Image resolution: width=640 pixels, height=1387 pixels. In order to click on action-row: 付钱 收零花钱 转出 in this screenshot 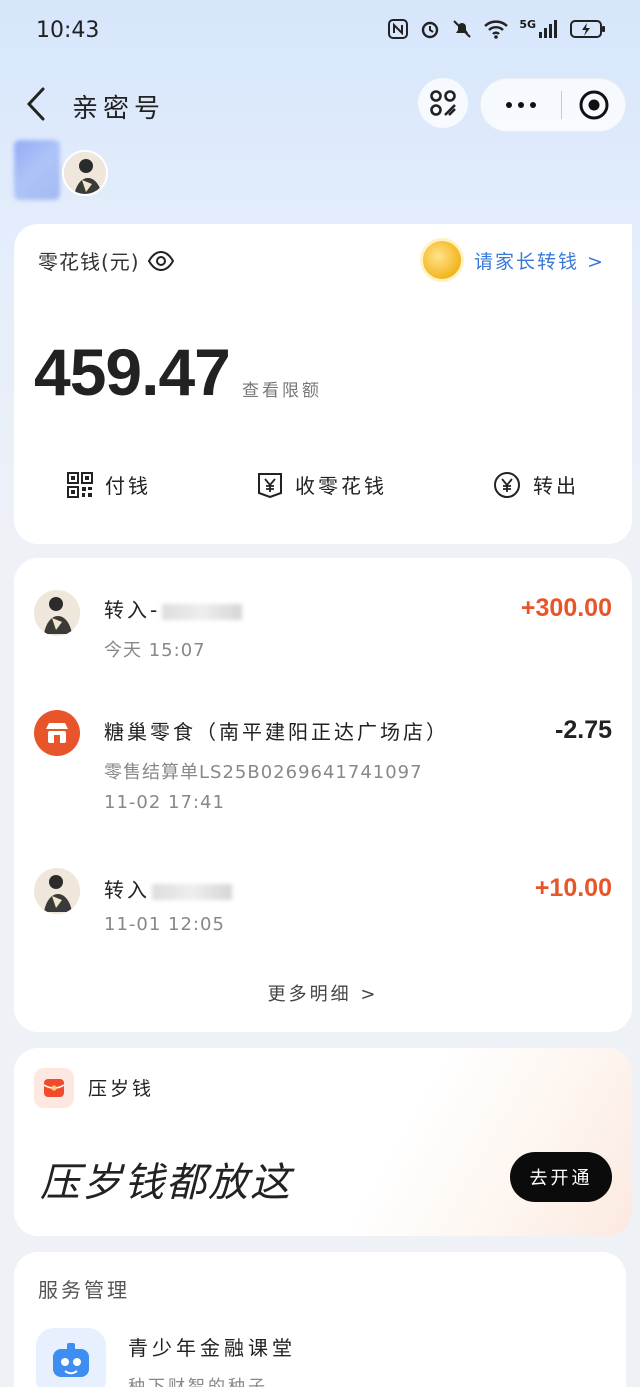, I will do `click(323, 484)`.